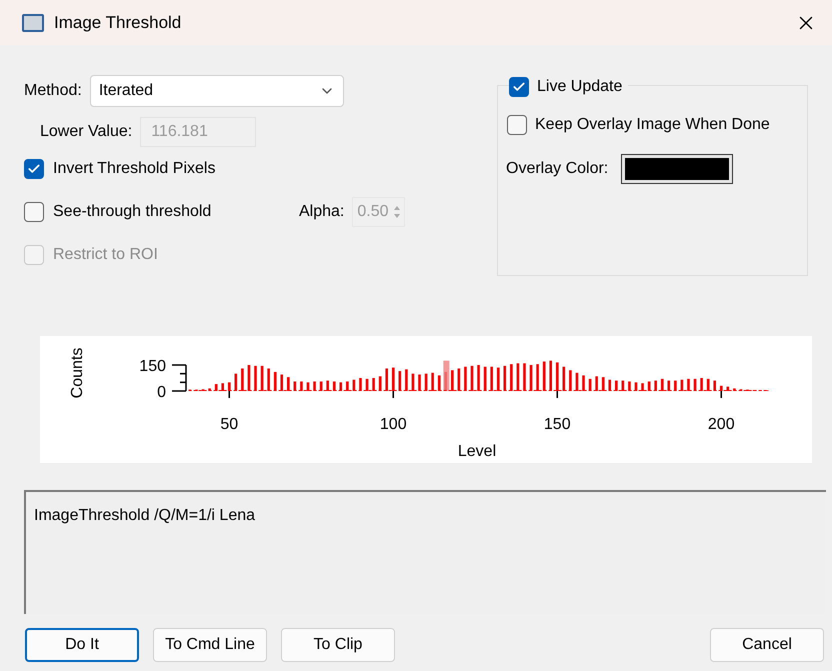 Image resolution: width=832 pixels, height=671 pixels. What do you see at coordinates (477, 451) in the screenshot?
I see `x-axis-label: Level` at bounding box center [477, 451].